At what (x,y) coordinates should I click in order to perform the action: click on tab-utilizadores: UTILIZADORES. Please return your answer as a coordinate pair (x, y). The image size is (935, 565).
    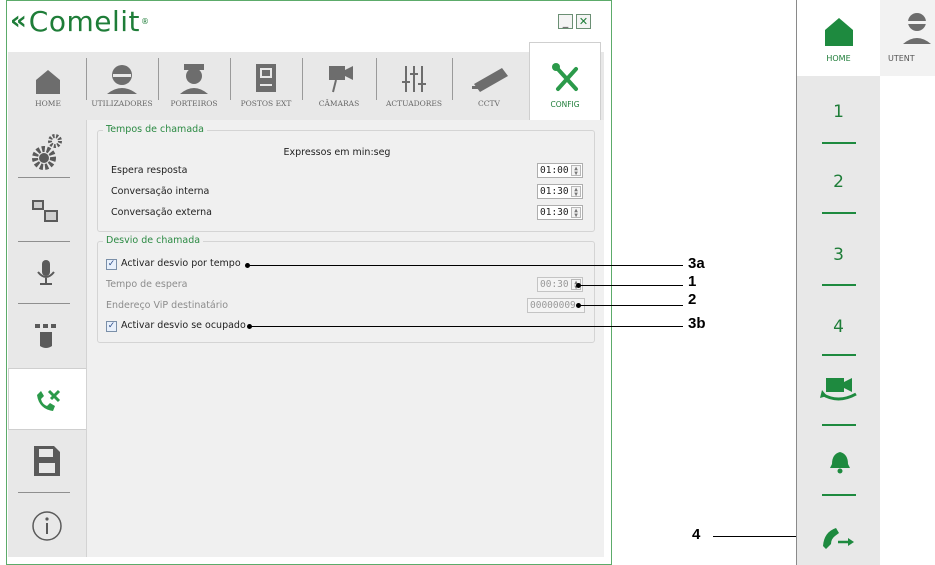
    Looking at the image, I should click on (122, 86).